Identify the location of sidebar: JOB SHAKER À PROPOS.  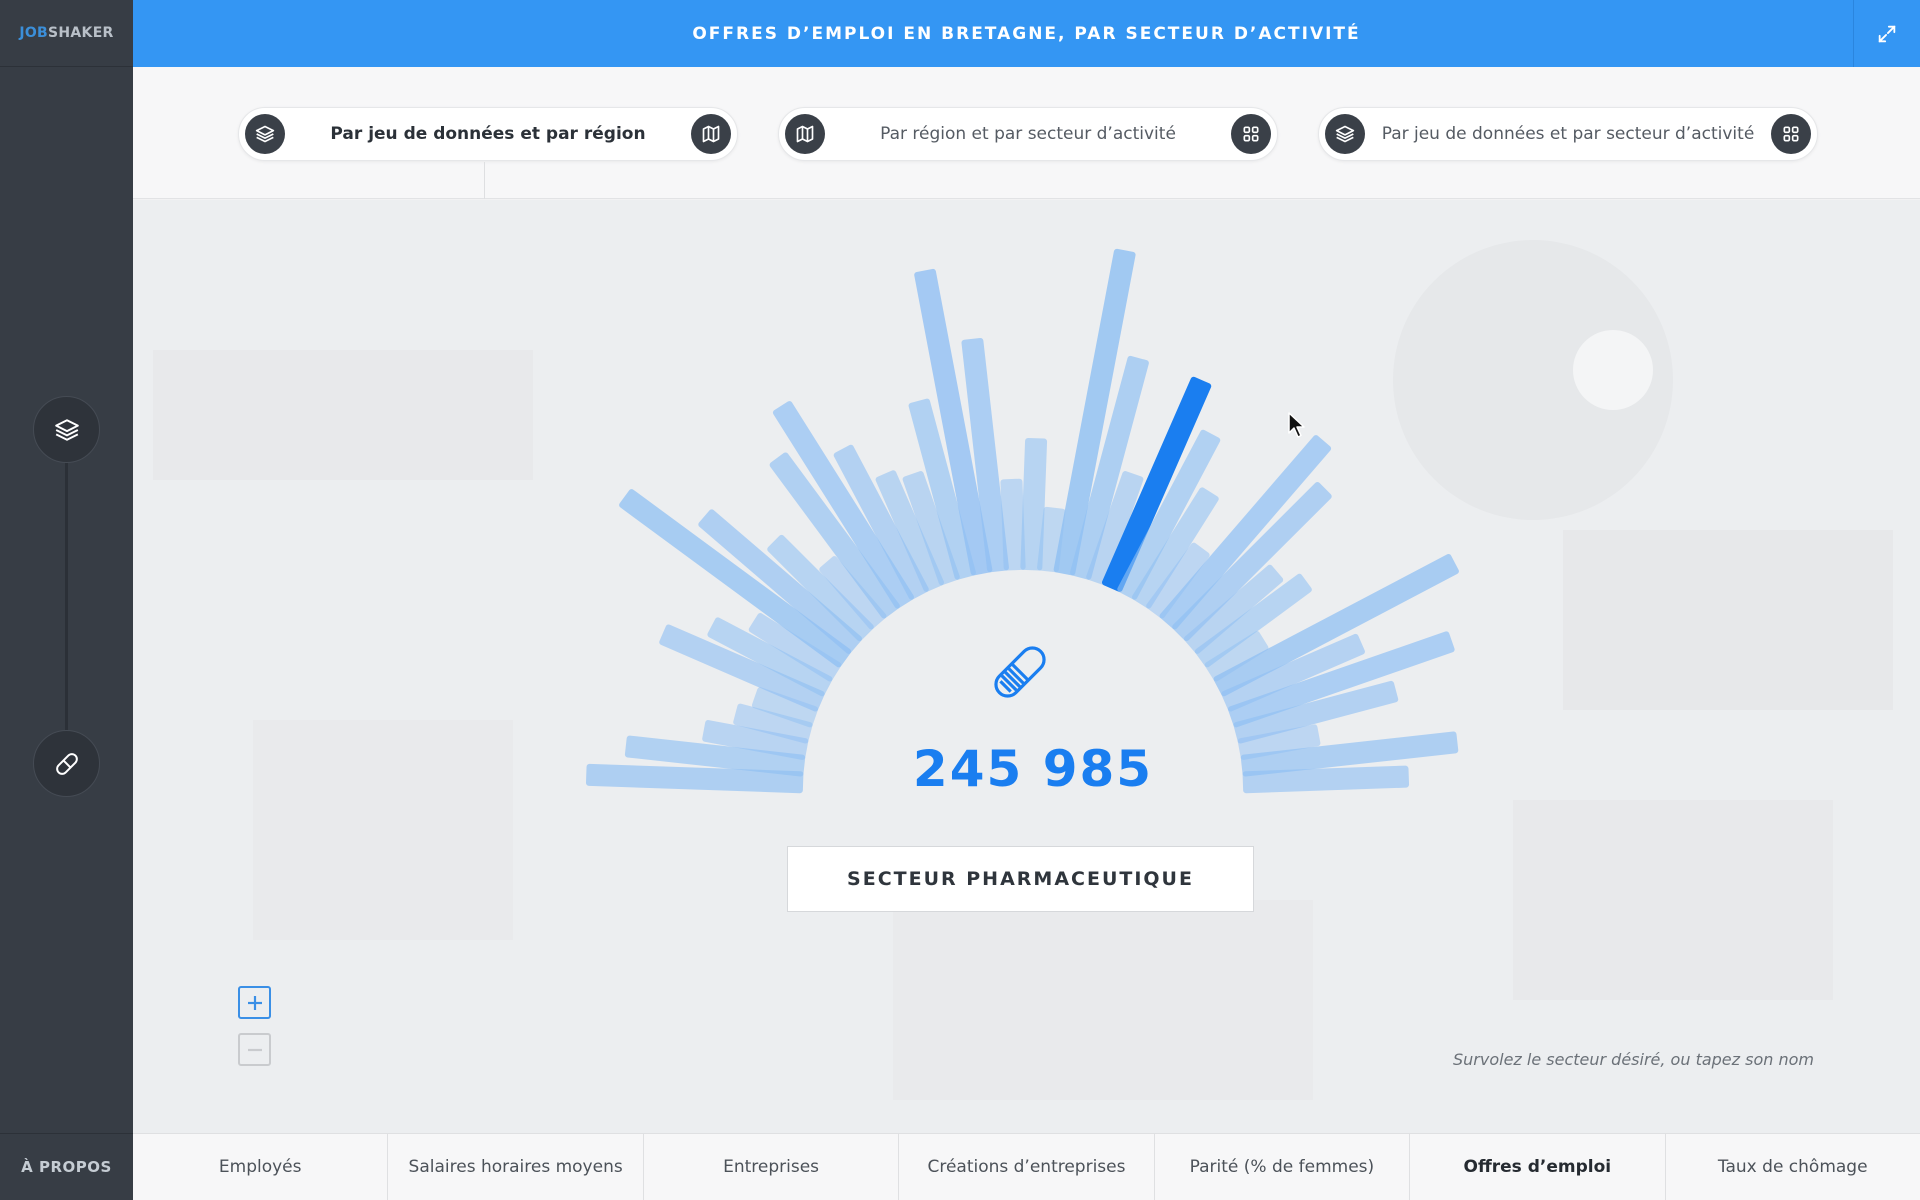
(66, 600).